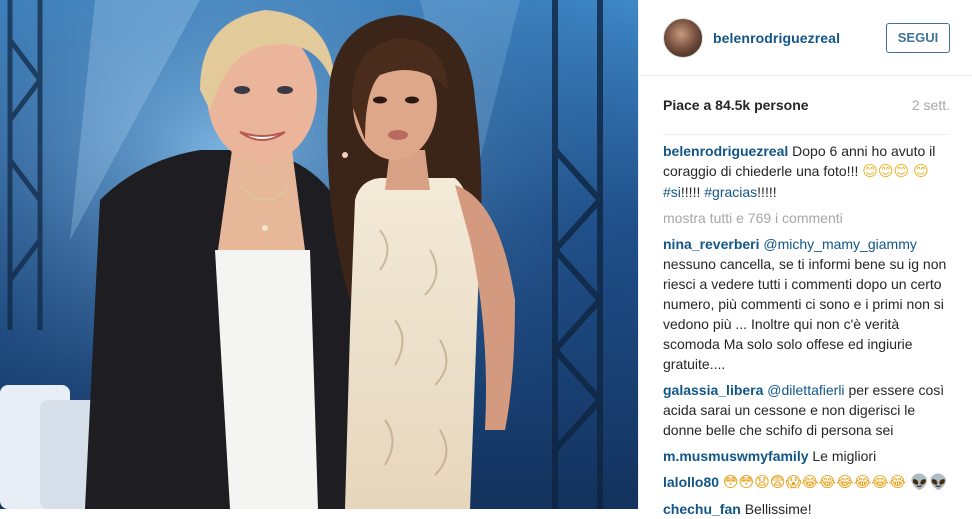  What do you see at coordinates (931, 105) in the screenshot?
I see `post-timestamp: 2 sett.` at bounding box center [931, 105].